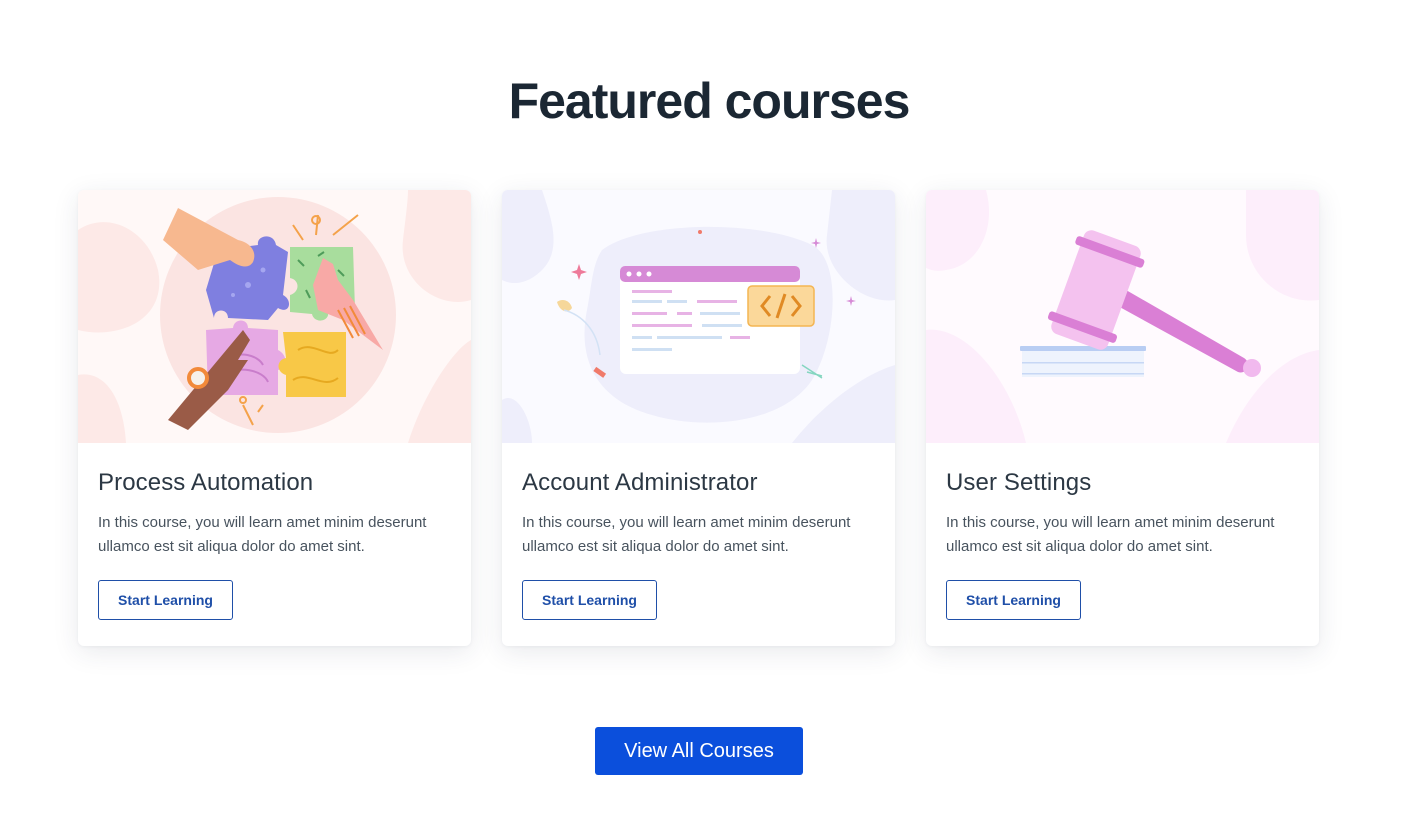  Describe the element at coordinates (274, 316) in the screenshot. I see `puzzle-hands-illustration` at that location.